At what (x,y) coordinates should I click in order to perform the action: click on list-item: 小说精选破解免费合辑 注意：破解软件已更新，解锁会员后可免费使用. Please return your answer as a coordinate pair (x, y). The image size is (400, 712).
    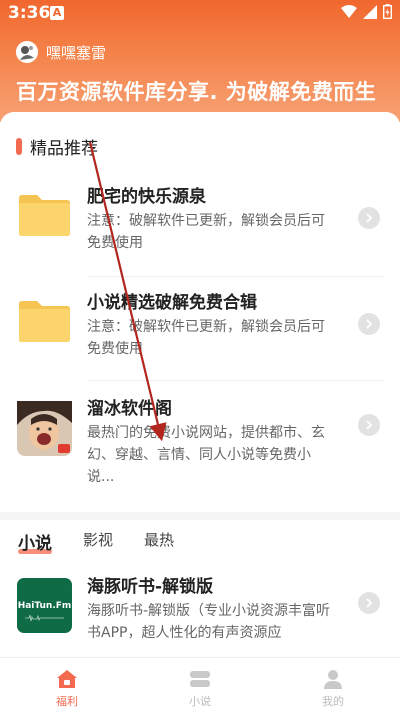
    Looking at the image, I should click on (200, 329).